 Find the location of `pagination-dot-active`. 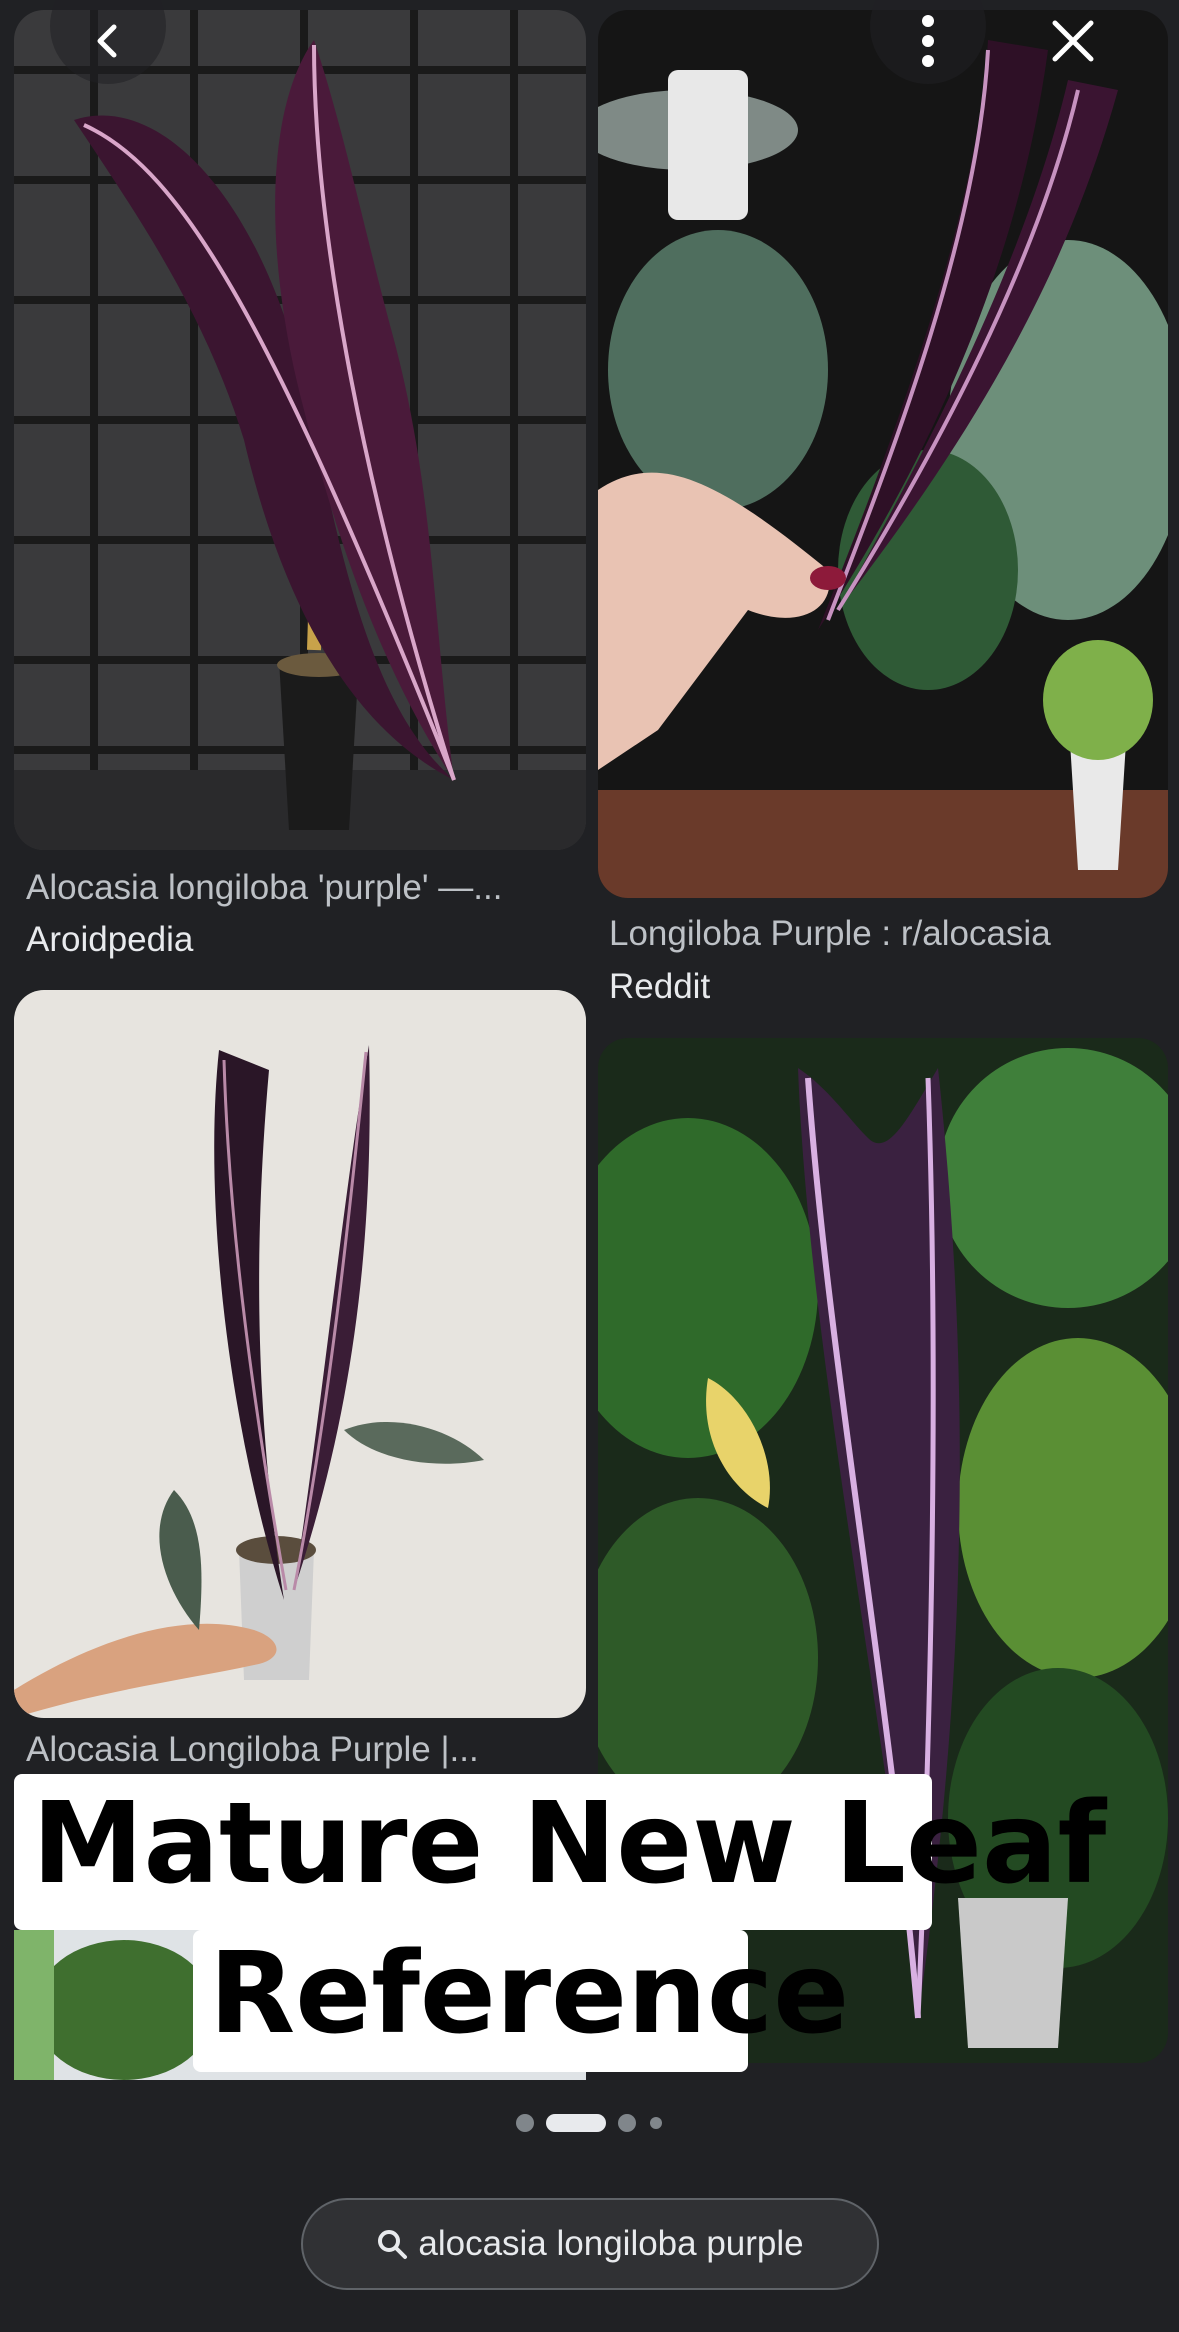

pagination-dot-active is located at coordinates (576, 2123).